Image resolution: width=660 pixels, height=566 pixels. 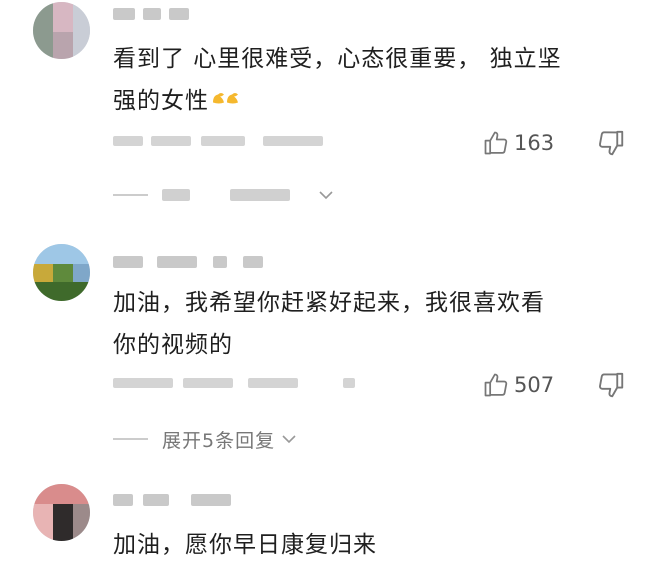 I want to click on like-button: 163, so click(x=518, y=143).